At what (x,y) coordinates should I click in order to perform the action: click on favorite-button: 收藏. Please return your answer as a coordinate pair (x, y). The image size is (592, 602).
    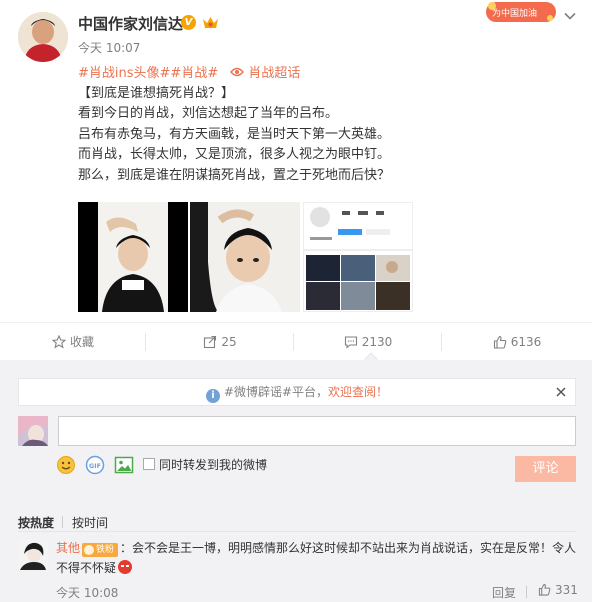
    Looking at the image, I should click on (73, 342).